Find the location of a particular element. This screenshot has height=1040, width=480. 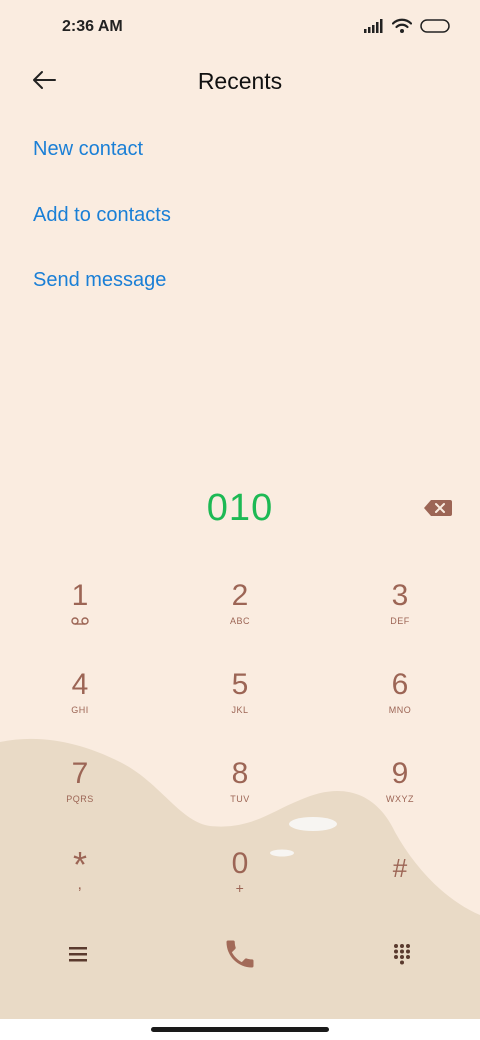

home-indicator is located at coordinates (240, 1029).